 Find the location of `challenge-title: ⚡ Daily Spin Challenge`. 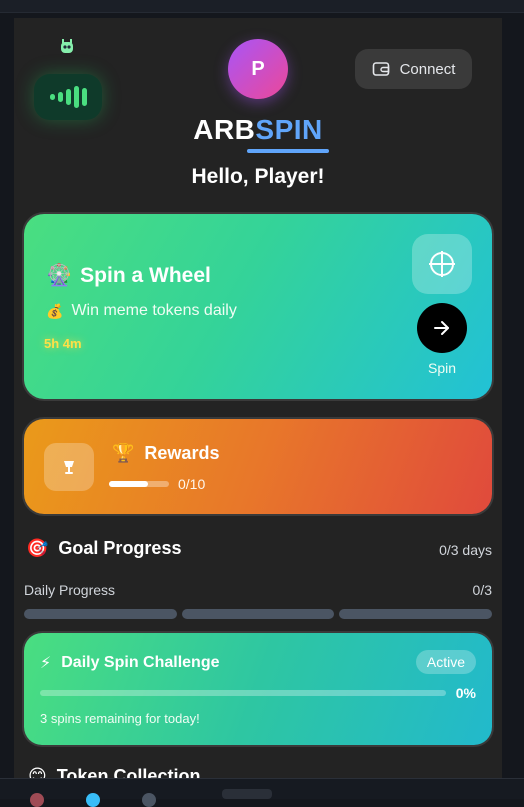

challenge-title: ⚡ Daily Spin Challenge is located at coordinates (130, 663).